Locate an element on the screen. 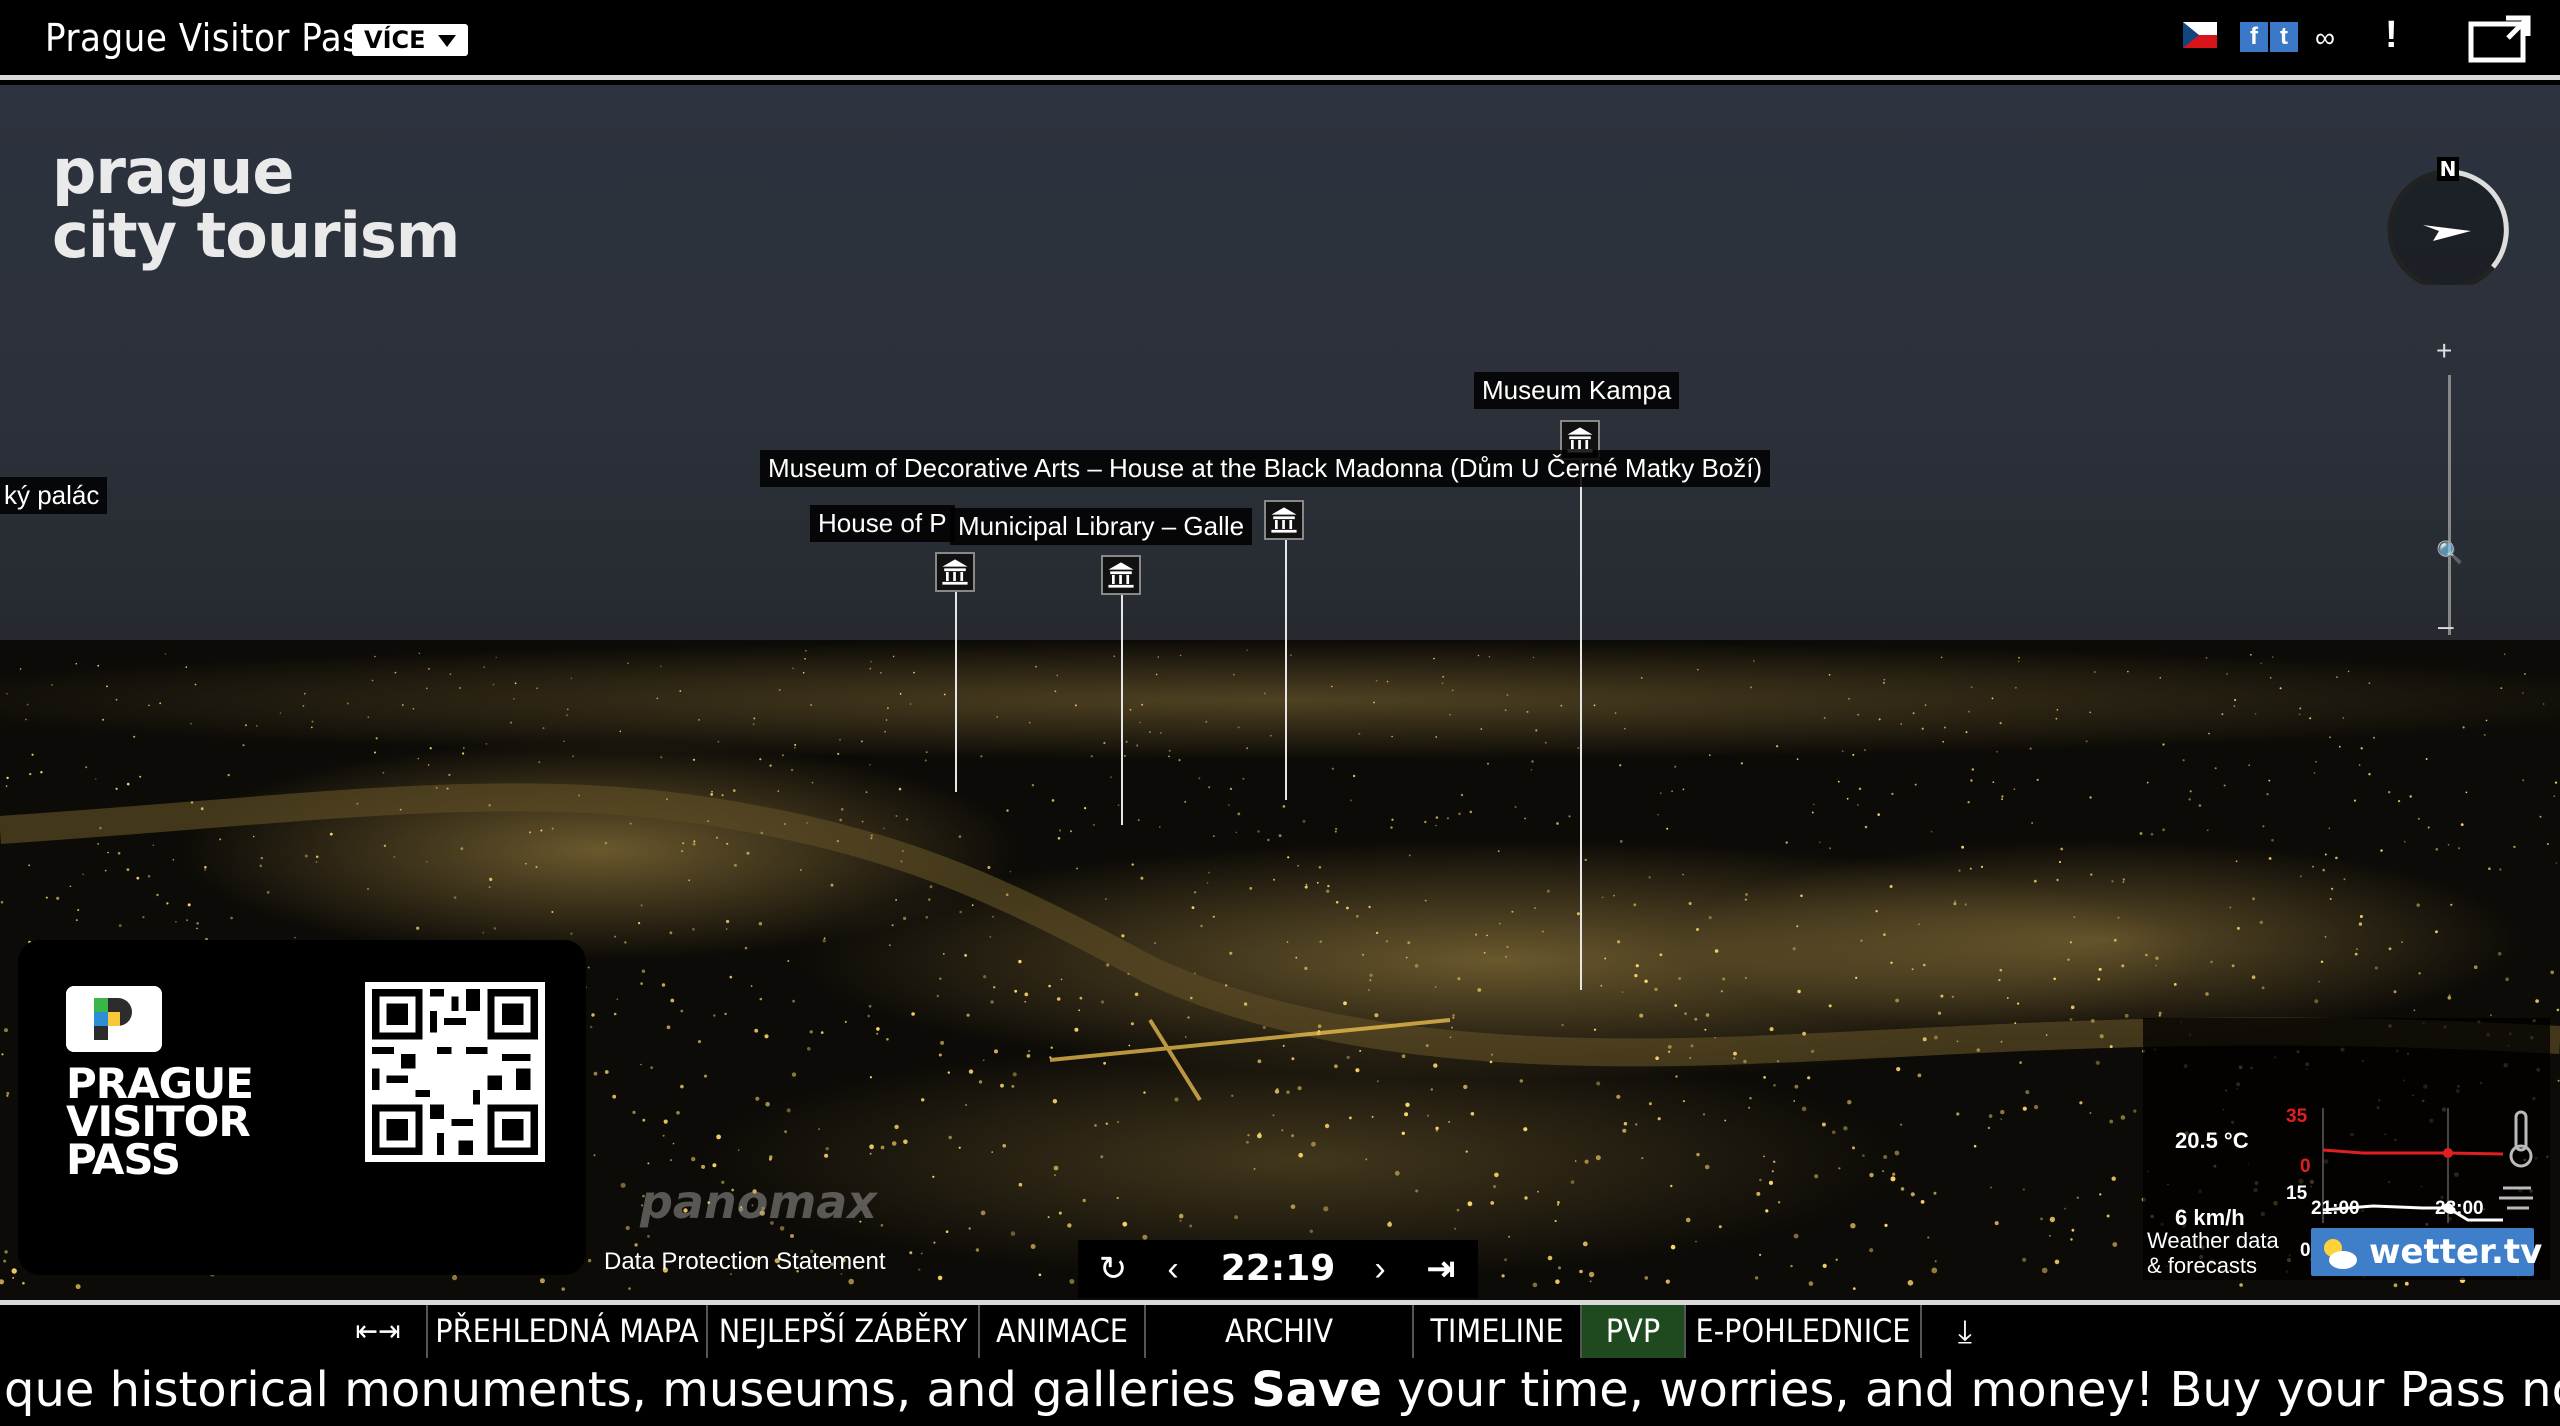 The image size is (2560, 1426). more-dropdown-label: VÍCE is located at coordinates (395, 40).